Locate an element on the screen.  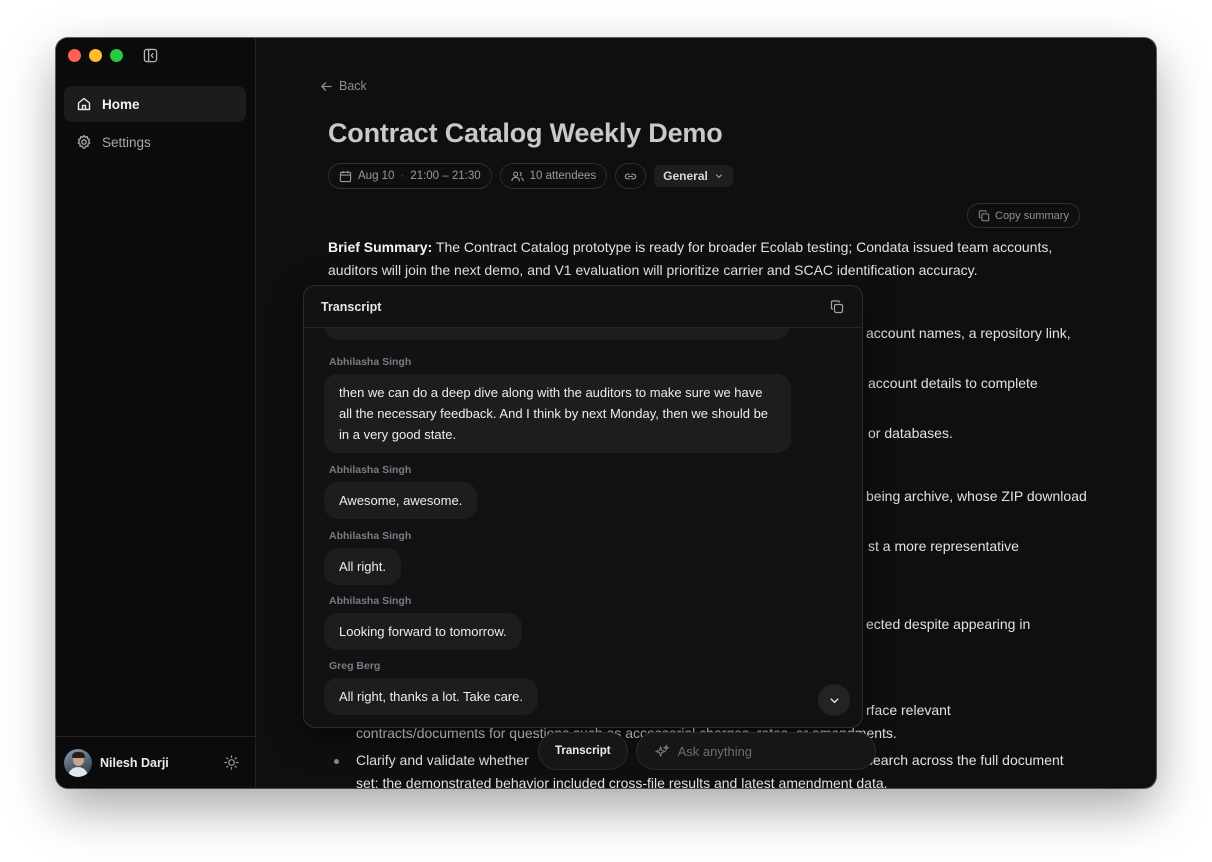
avatar is located at coordinates (78, 762).